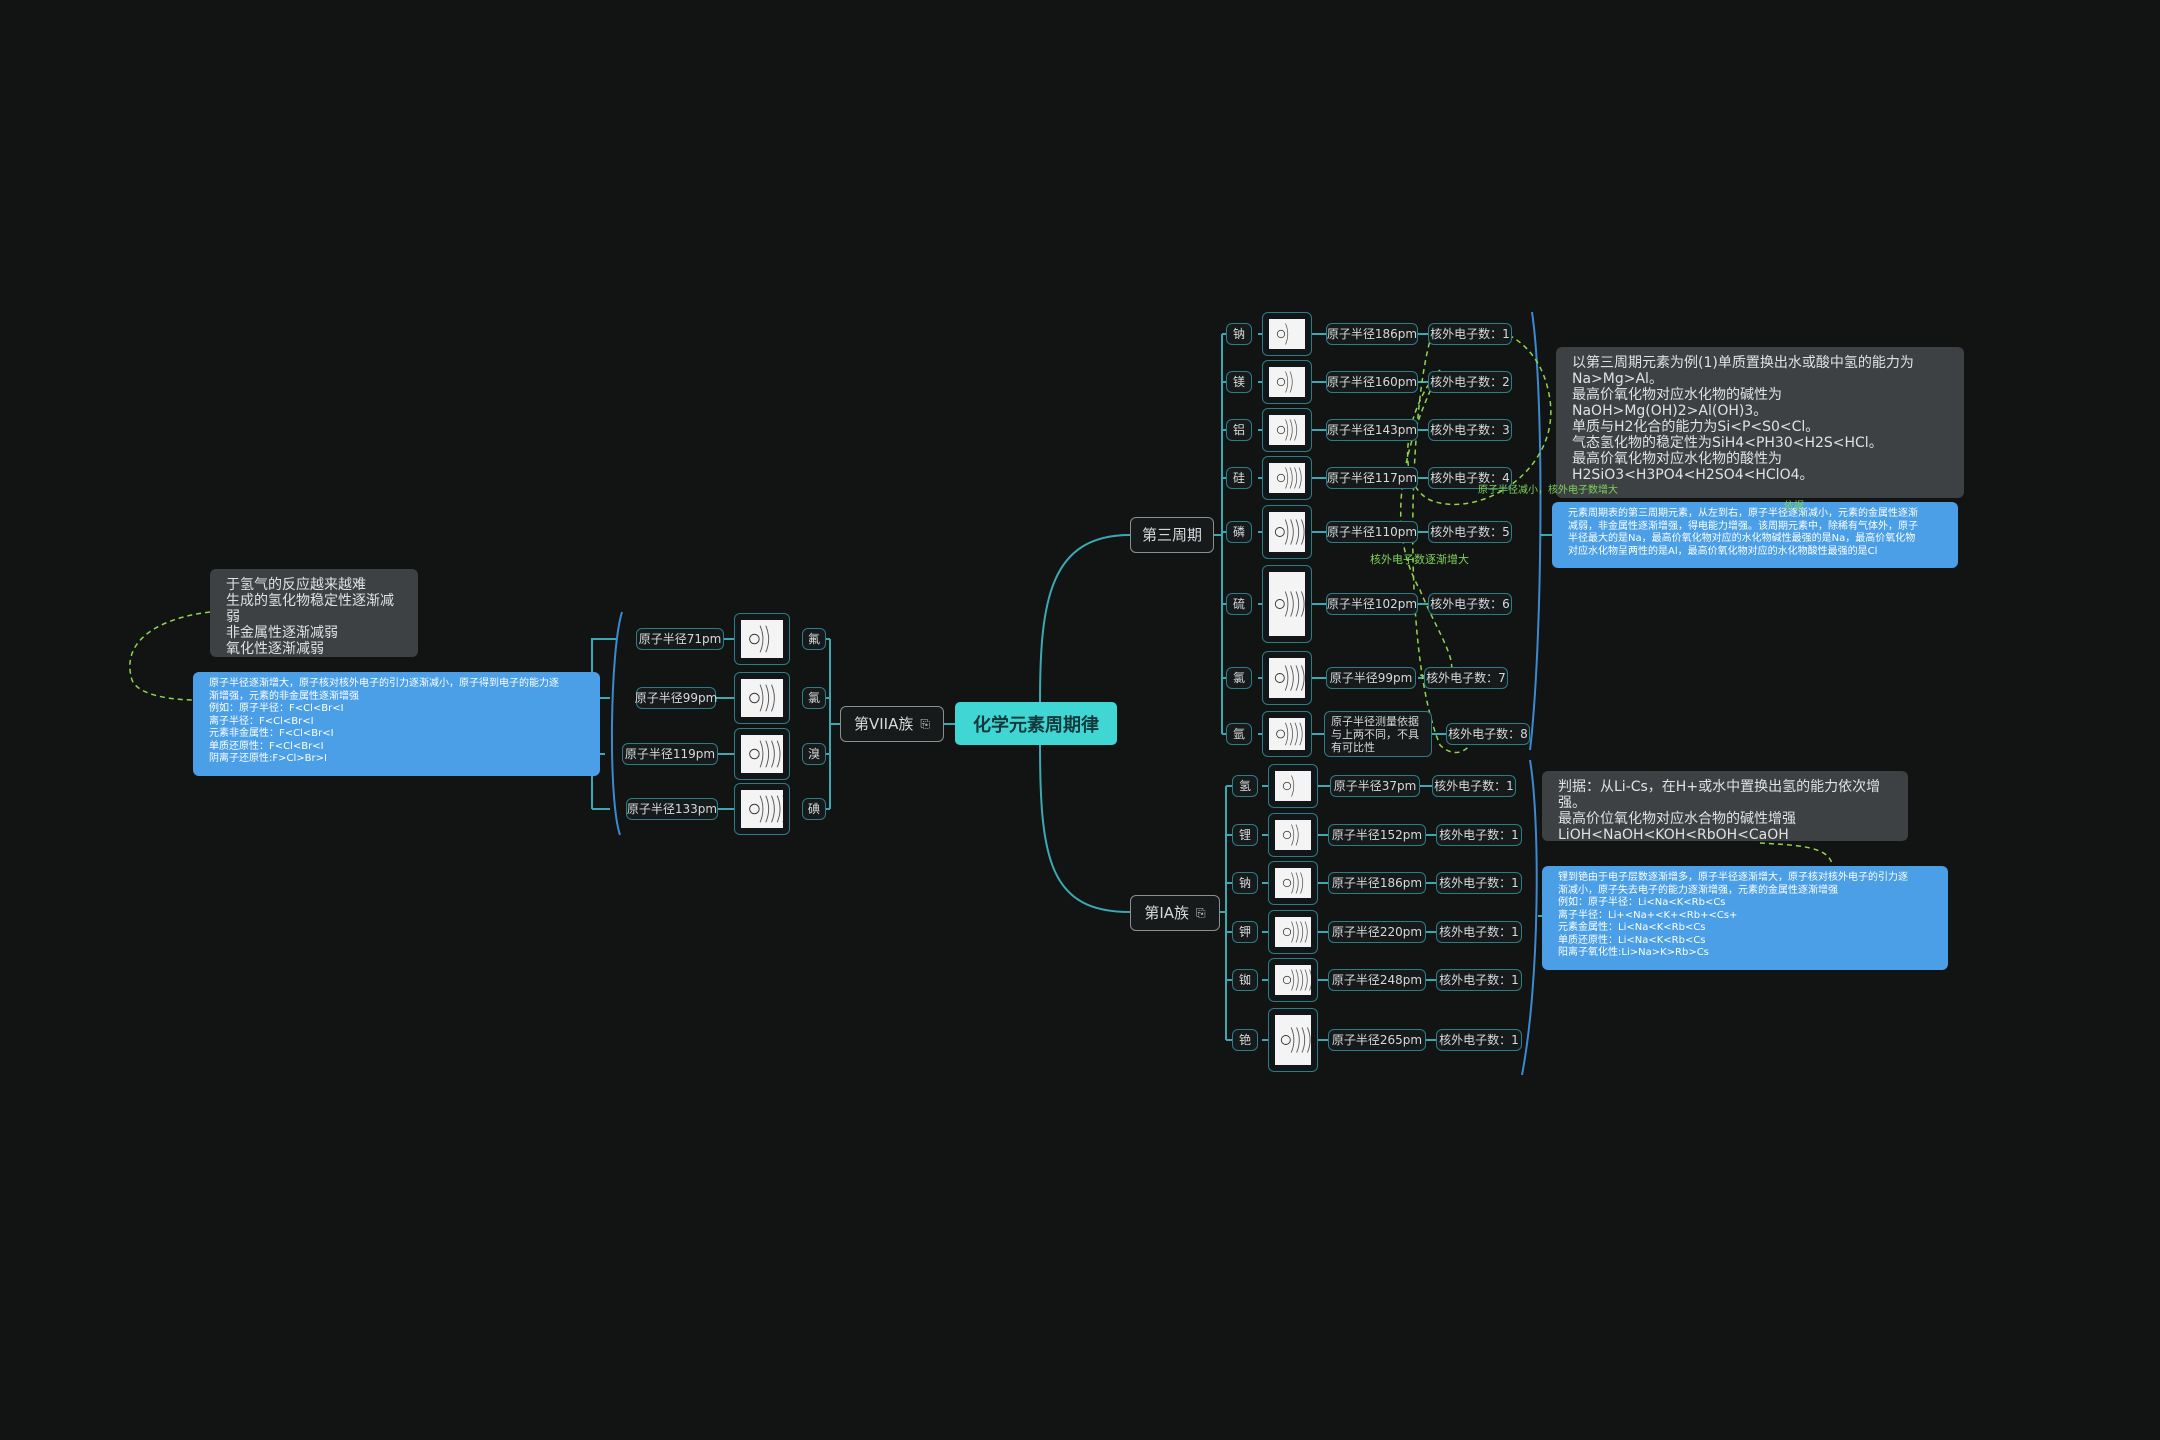  What do you see at coordinates (1466, 678) in the screenshot?
I see `element-electrons-6: 核外电子数：7` at bounding box center [1466, 678].